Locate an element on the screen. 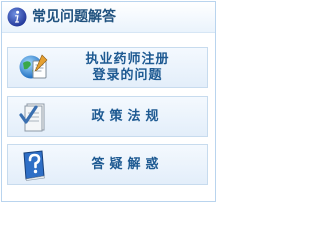 Image resolution: width=320 pixels, height=240 pixels. help-book-icon is located at coordinates (34, 165).